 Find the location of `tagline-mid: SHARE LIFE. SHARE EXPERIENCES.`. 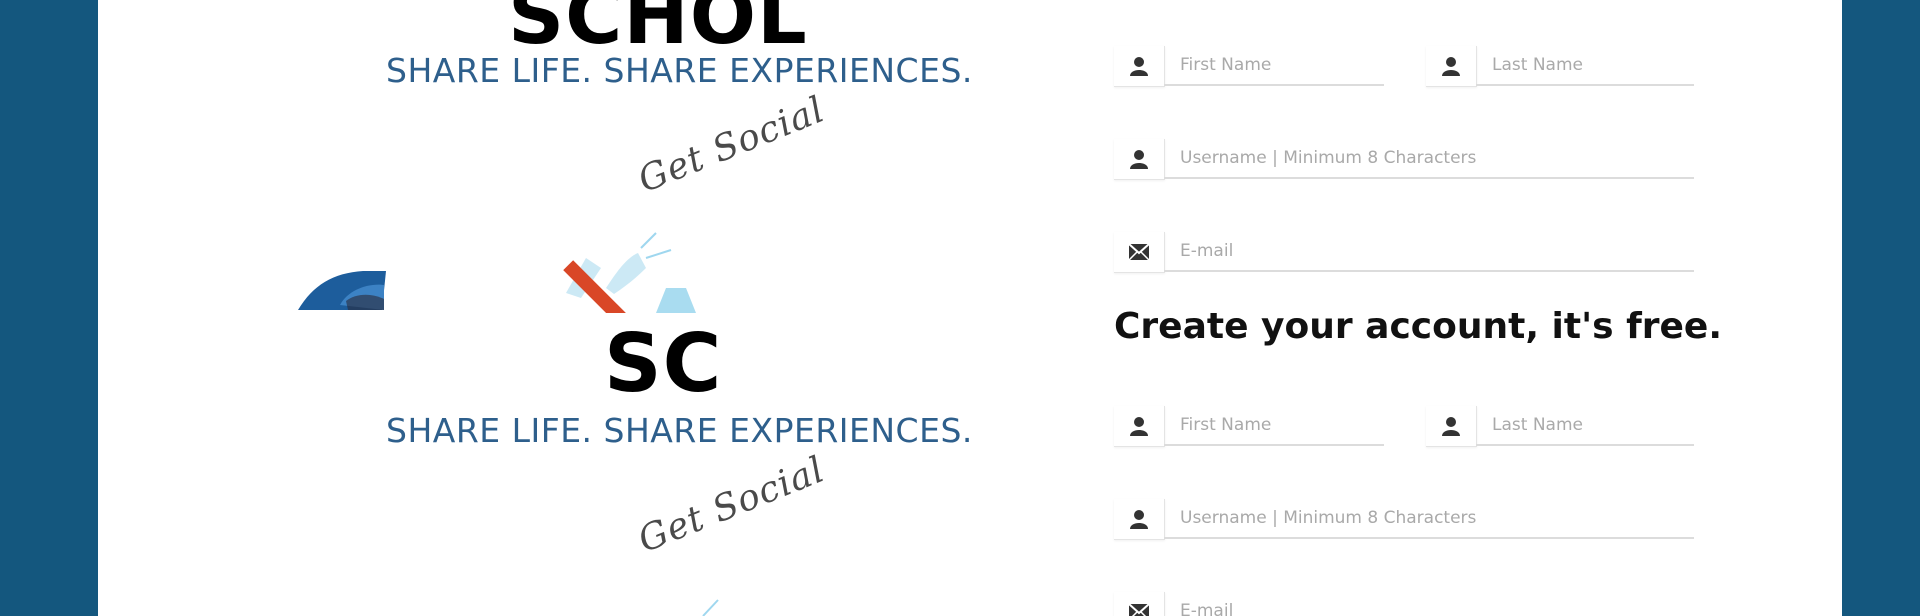

tagline-mid: SHARE LIFE. SHARE EXPERIENCES. is located at coordinates (679, 430).